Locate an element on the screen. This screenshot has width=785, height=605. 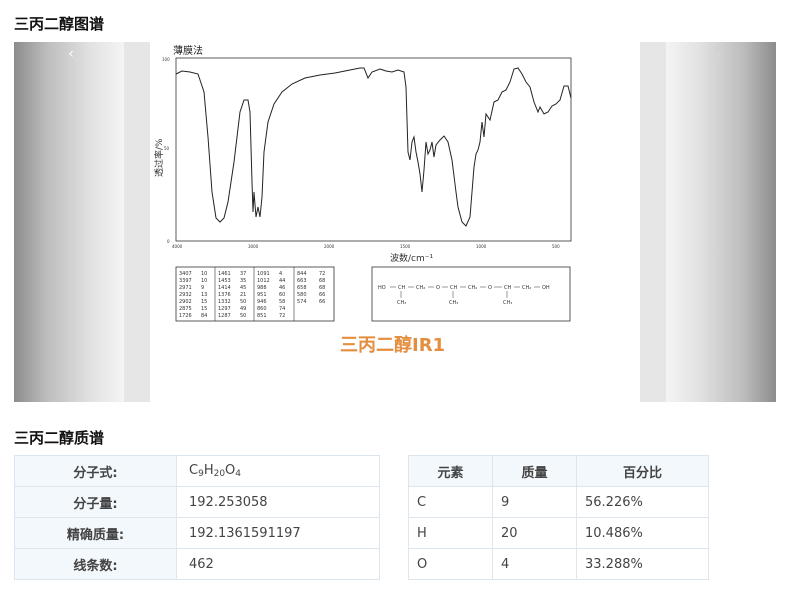
property-key: 线条数: is located at coordinates (95, 564).